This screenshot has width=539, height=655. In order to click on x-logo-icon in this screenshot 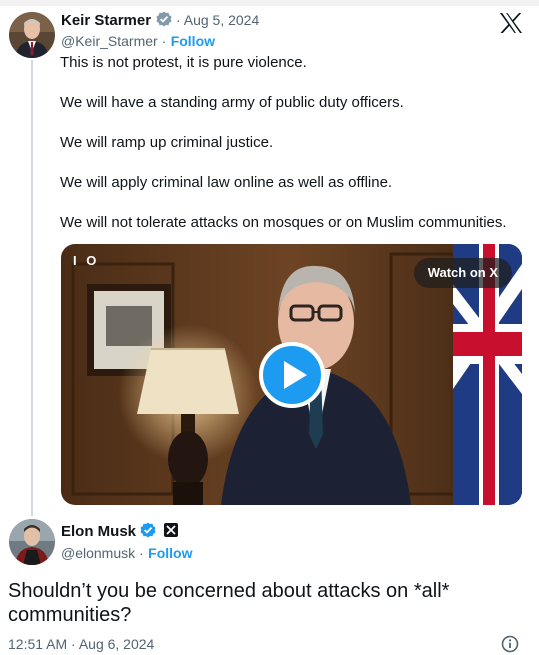, I will do `click(511, 23)`.